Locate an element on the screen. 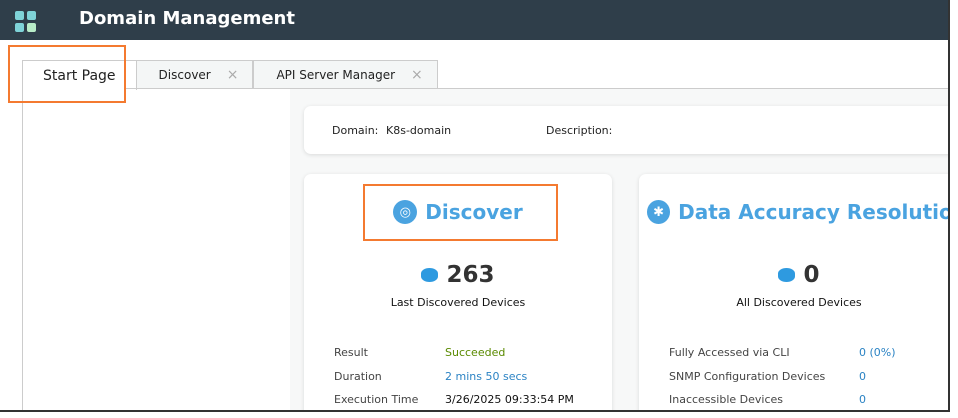  tab-label: Discover is located at coordinates (184, 75).